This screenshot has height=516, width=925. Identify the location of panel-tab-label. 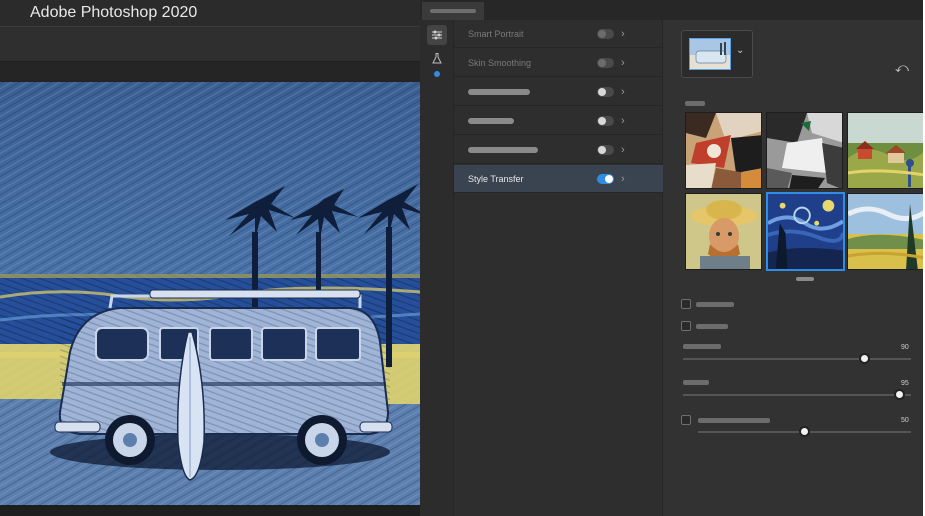
(453, 11).